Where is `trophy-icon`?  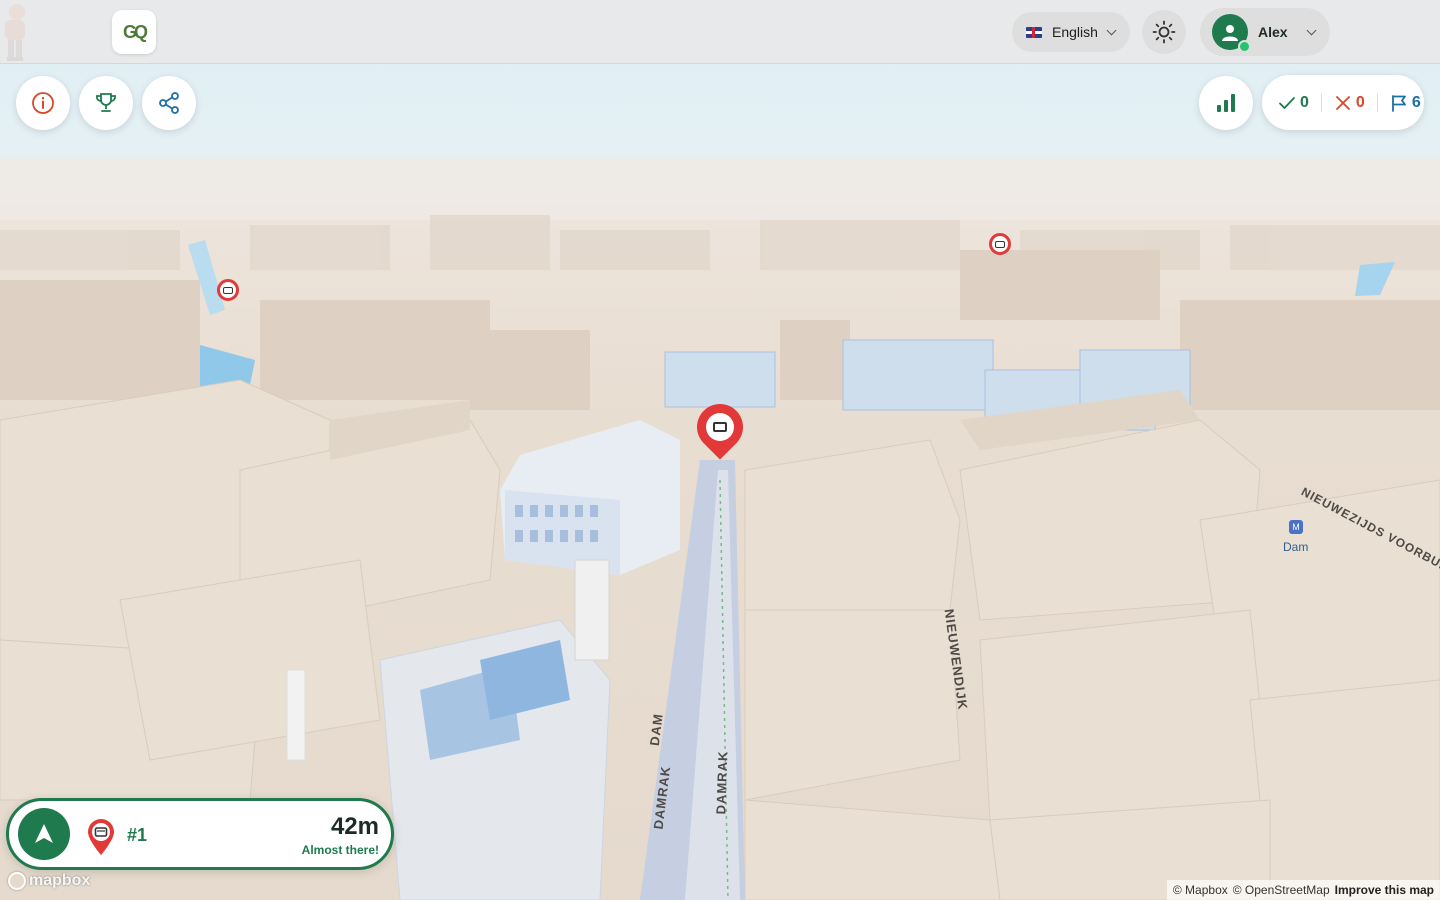 trophy-icon is located at coordinates (106, 102).